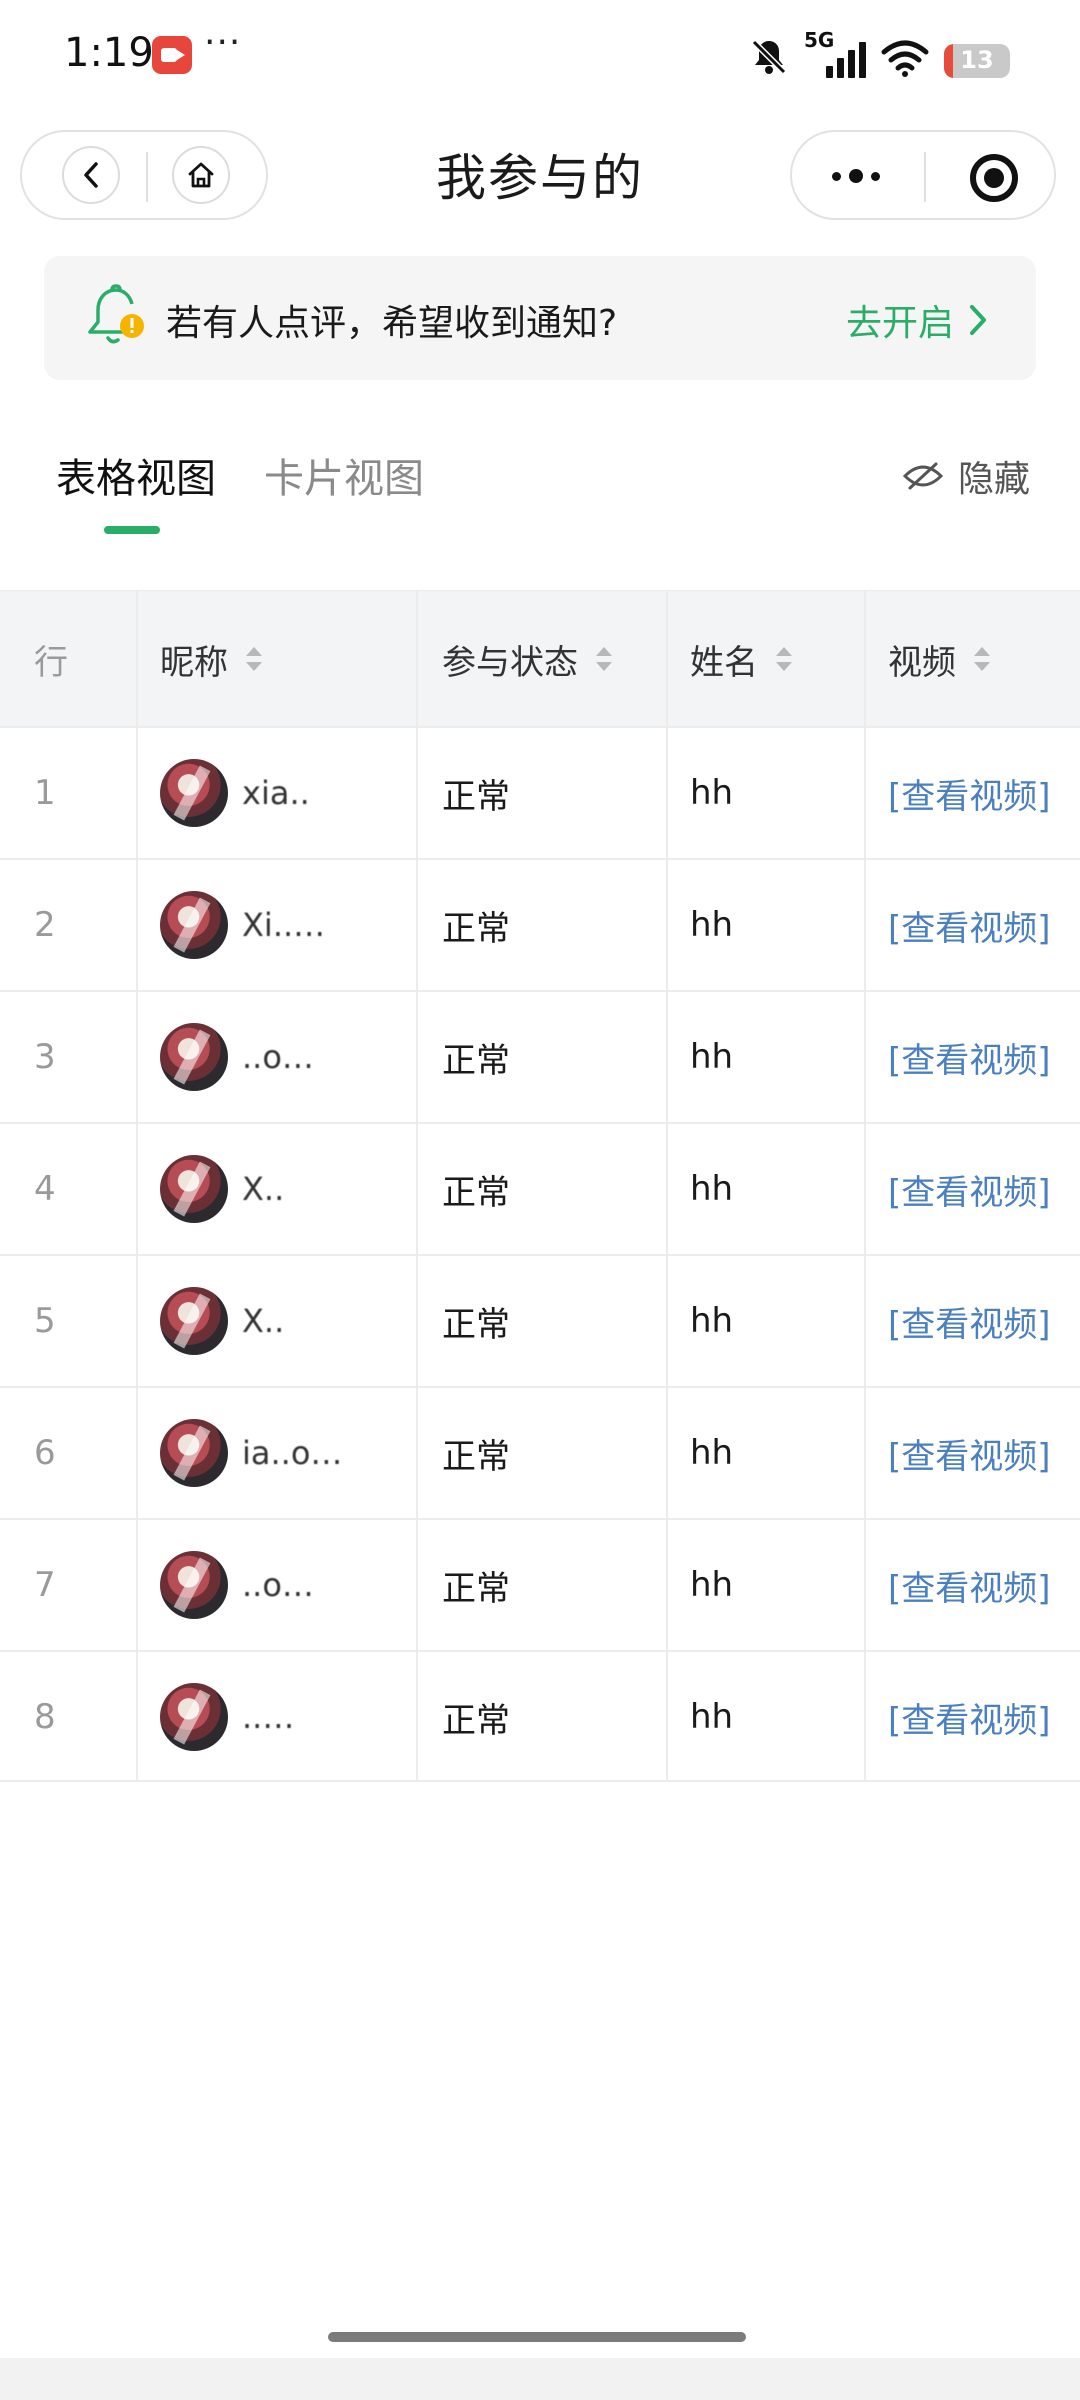 The image size is (1080, 2400). What do you see at coordinates (978, 320) in the screenshot?
I see `chevron-right-icon` at bounding box center [978, 320].